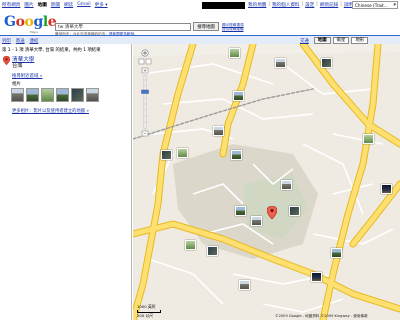 The height and width of the screenshot is (320, 400). What do you see at coordinates (16, 84) in the screenshot?
I see `photos-label: 相片` at bounding box center [16, 84].